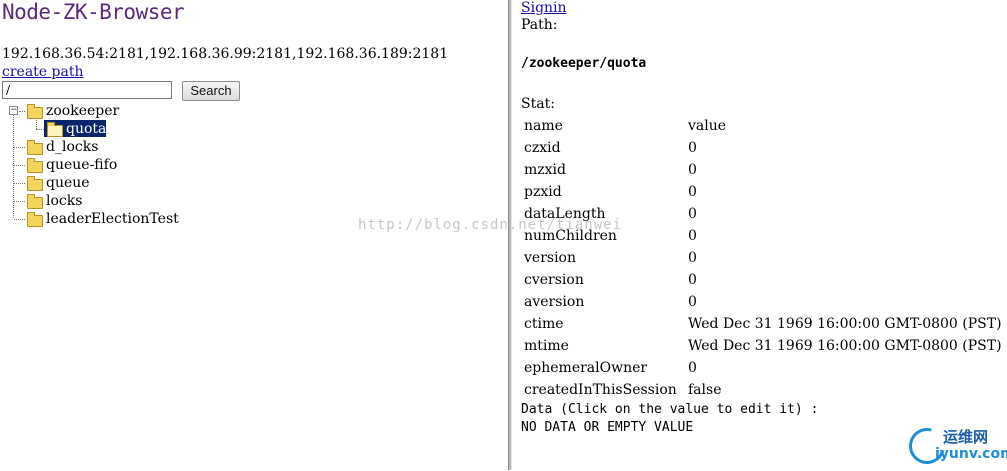  I want to click on search-input, so click(87, 90).